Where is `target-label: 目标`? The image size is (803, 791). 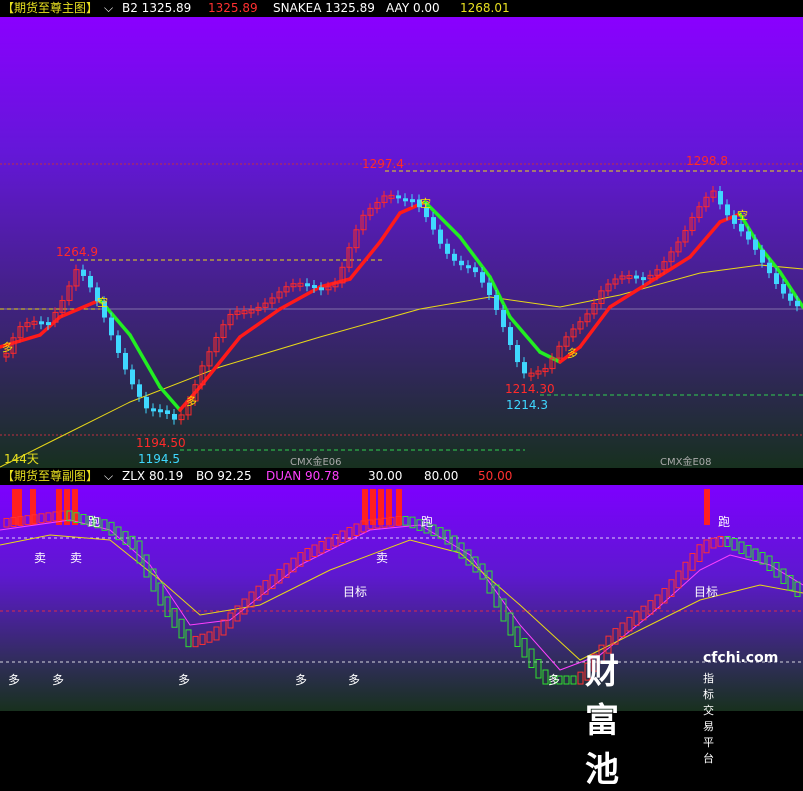
target-label: 目标 is located at coordinates (355, 592).